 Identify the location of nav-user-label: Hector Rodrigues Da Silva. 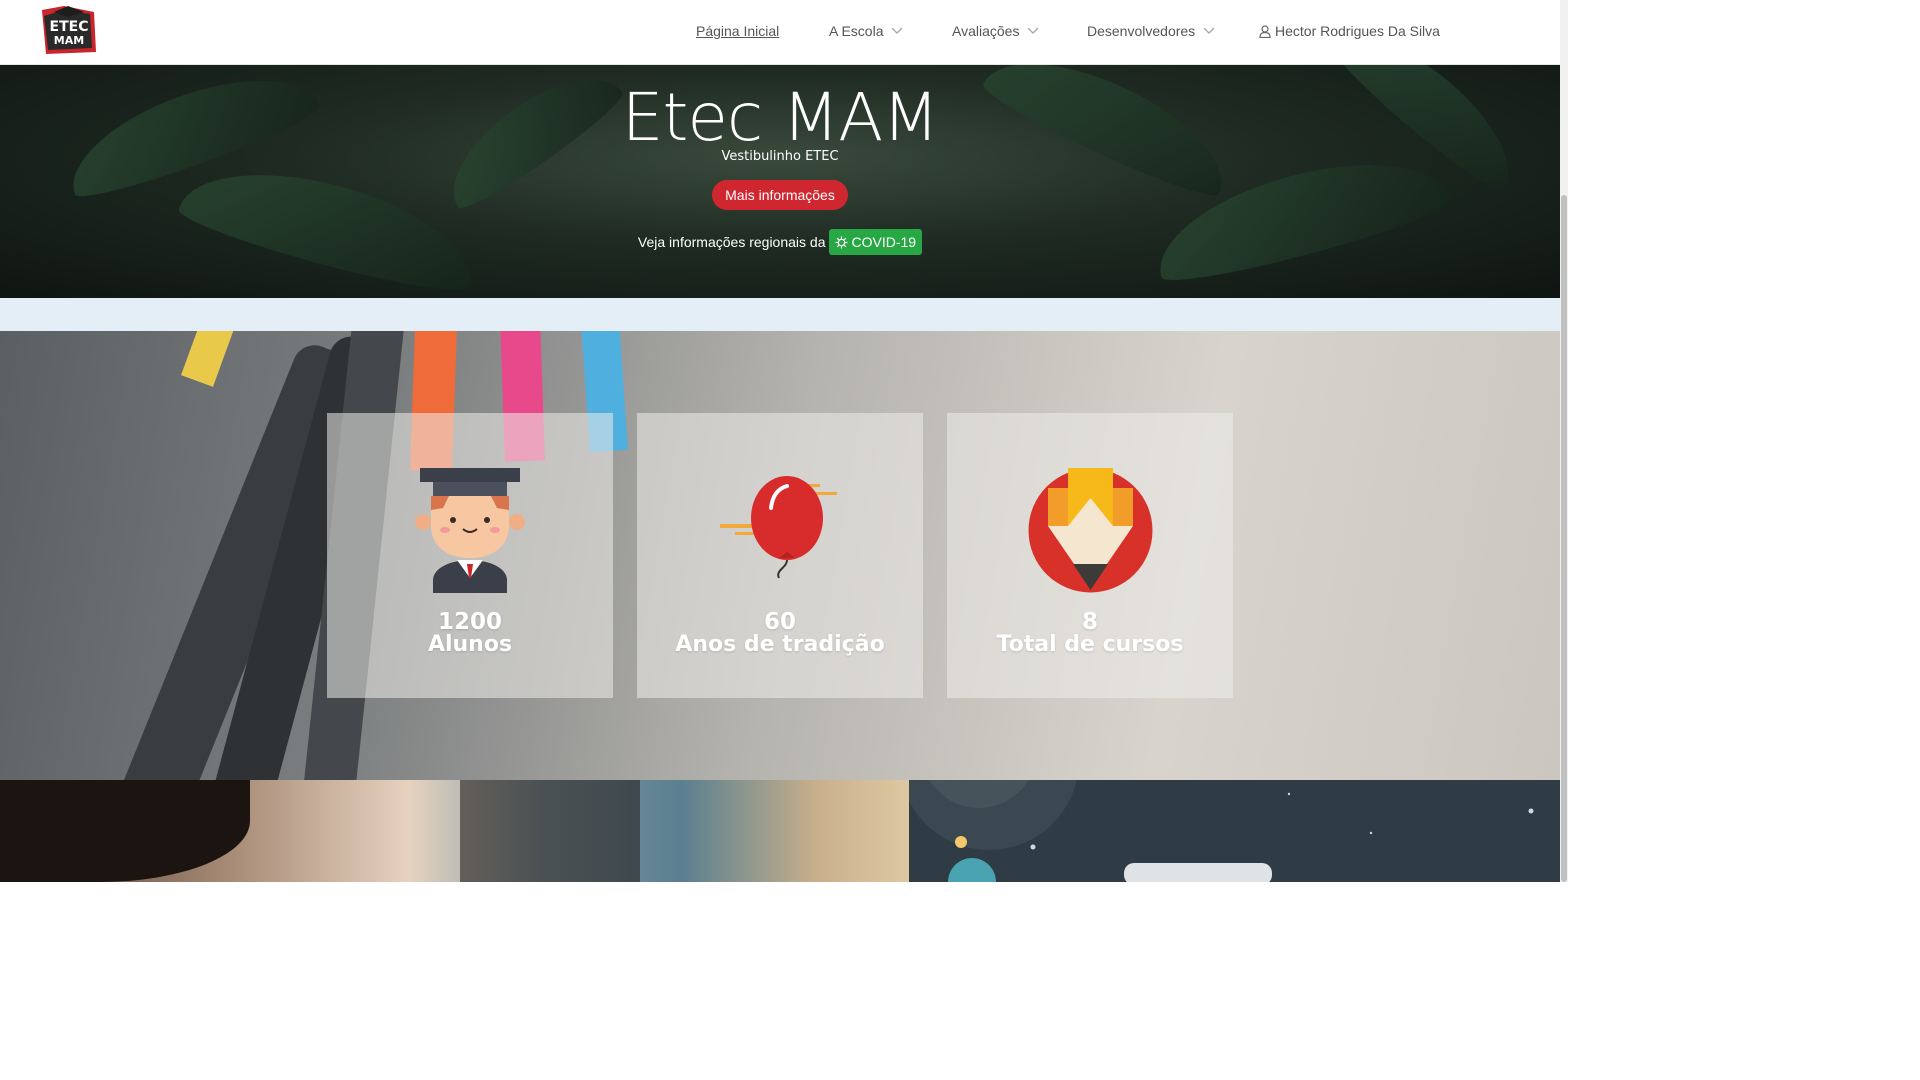
(1357, 31).